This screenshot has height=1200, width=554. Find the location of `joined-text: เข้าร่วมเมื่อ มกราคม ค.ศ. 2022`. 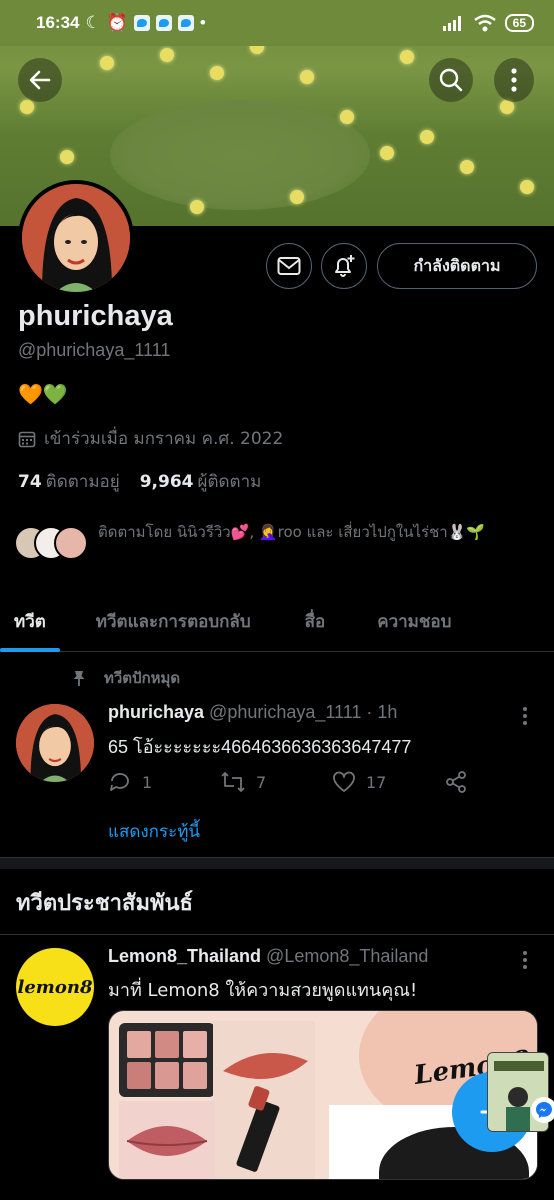

joined-text: เข้าร่วมเมื่อ มกราคม ค.ศ. 2022 is located at coordinates (164, 439).